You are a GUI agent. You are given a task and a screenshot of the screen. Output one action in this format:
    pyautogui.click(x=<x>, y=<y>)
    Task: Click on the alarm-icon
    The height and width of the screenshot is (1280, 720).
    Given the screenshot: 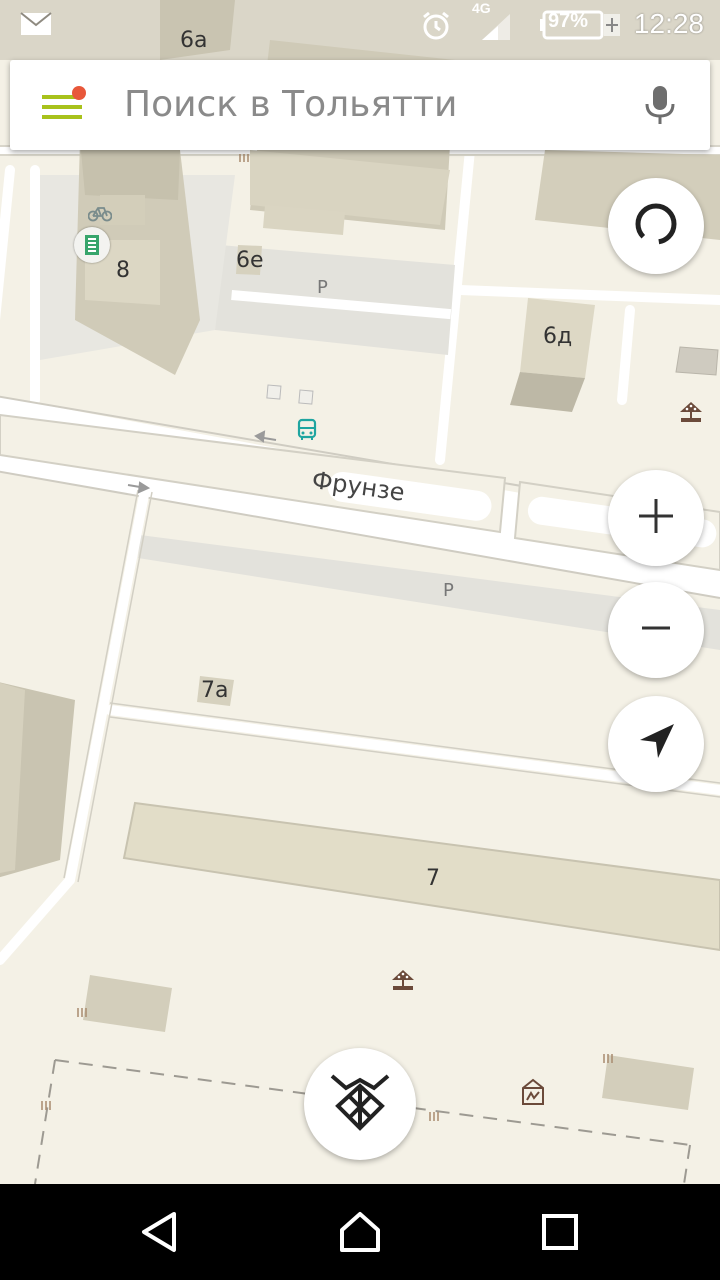 What is the action you would take?
    pyautogui.click(x=436, y=28)
    